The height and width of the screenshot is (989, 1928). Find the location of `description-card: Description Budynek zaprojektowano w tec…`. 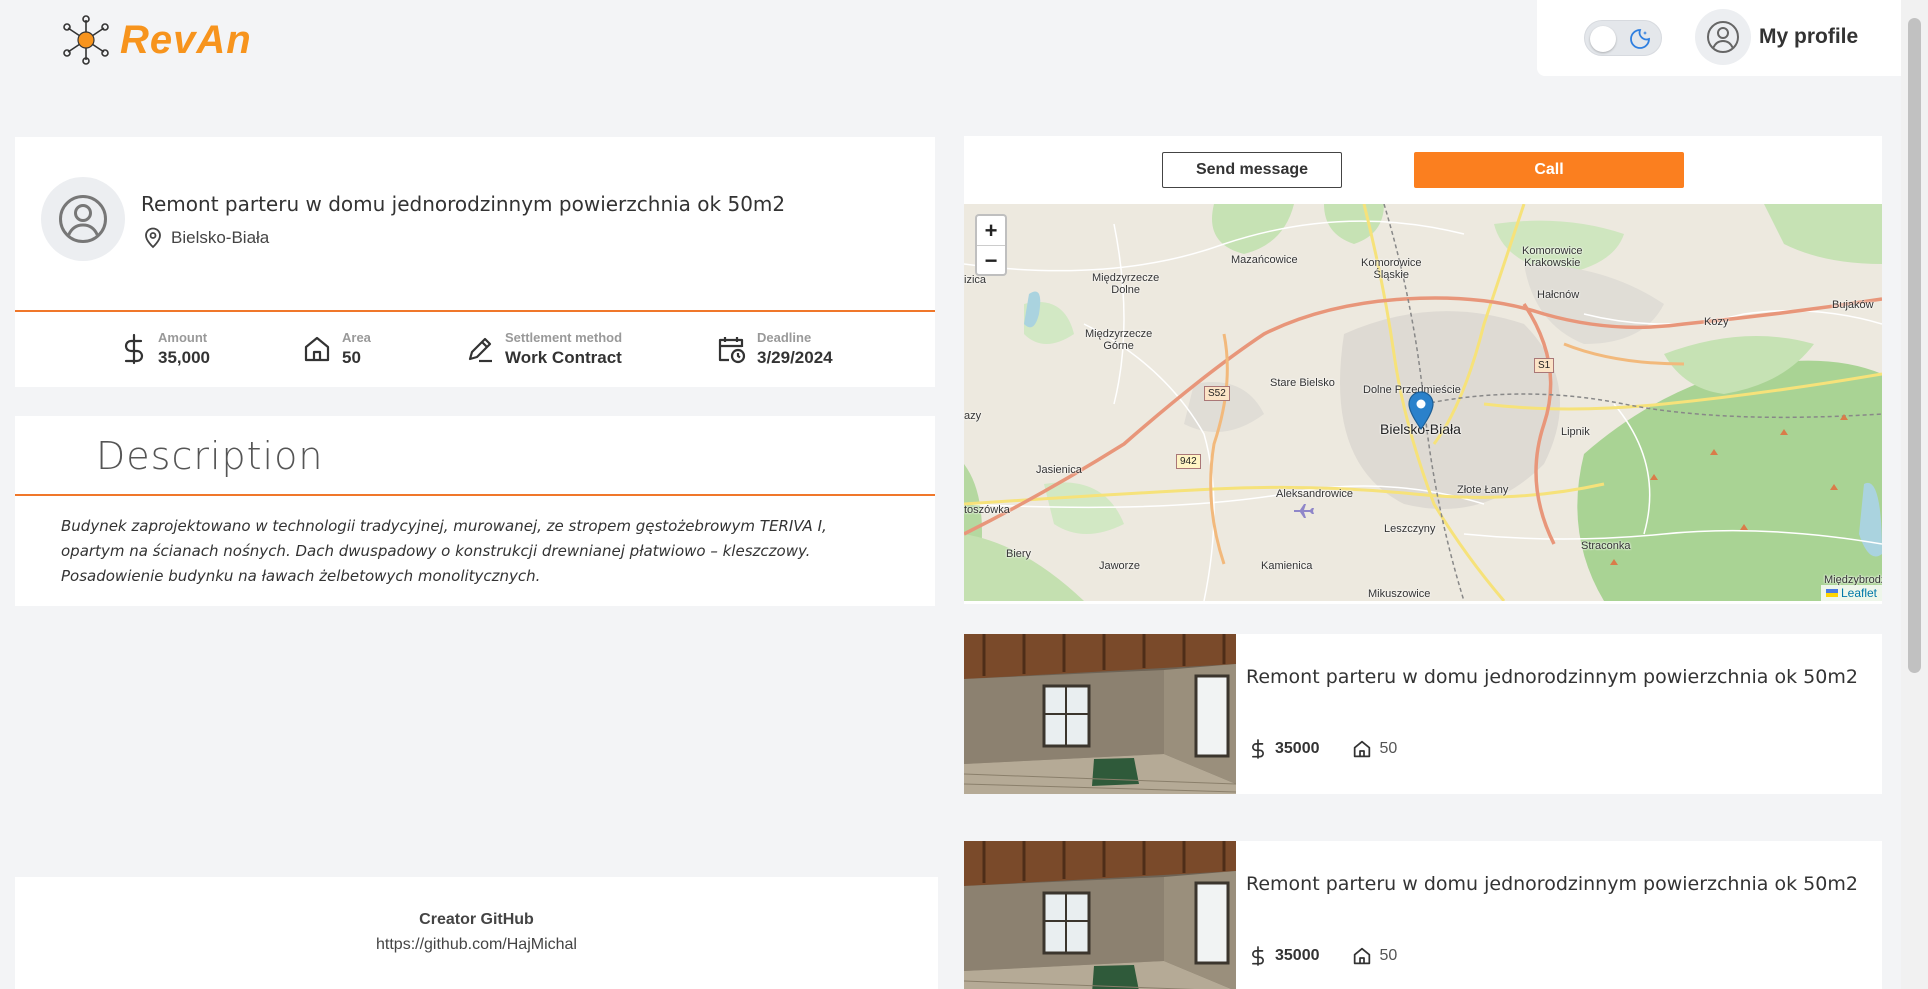

description-card: Description Budynek zaprojektowano w tec… is located at coordinates (475, 511).